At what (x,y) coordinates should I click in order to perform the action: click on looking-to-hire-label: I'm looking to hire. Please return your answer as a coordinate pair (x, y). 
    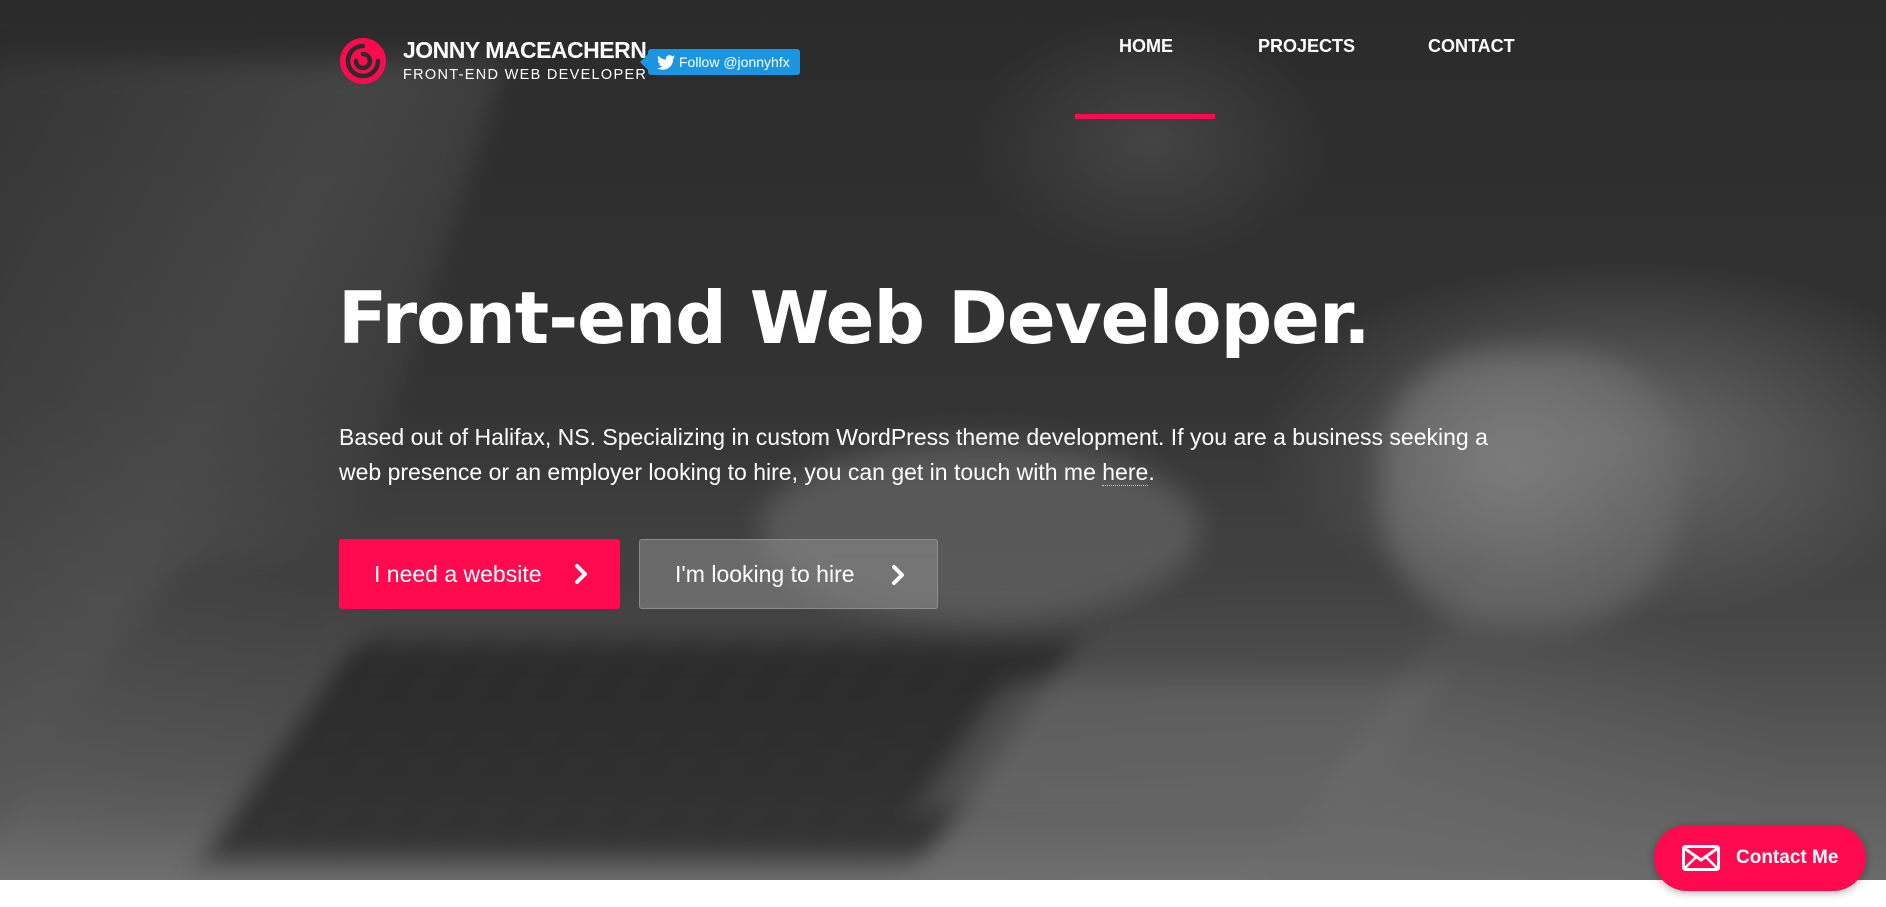
    Looking at the image, I should click on (765, 573).